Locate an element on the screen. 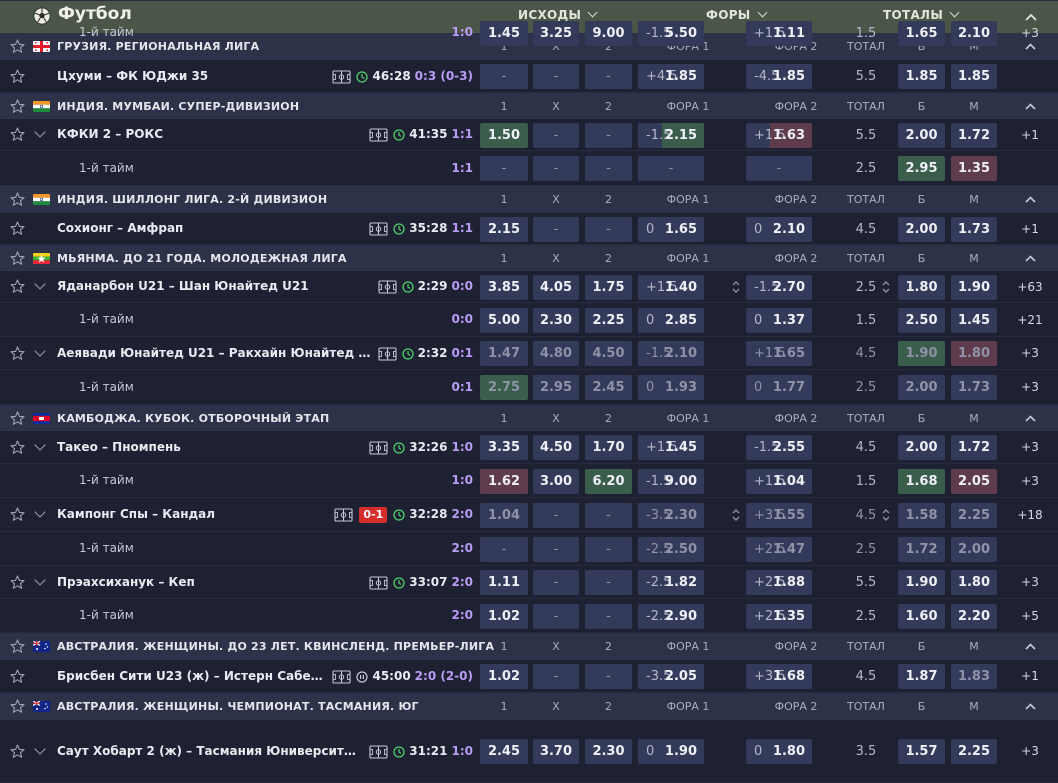 This screenshot has height=783, width=1058. total-over: 1.65 is located at coordinates (921, 33).